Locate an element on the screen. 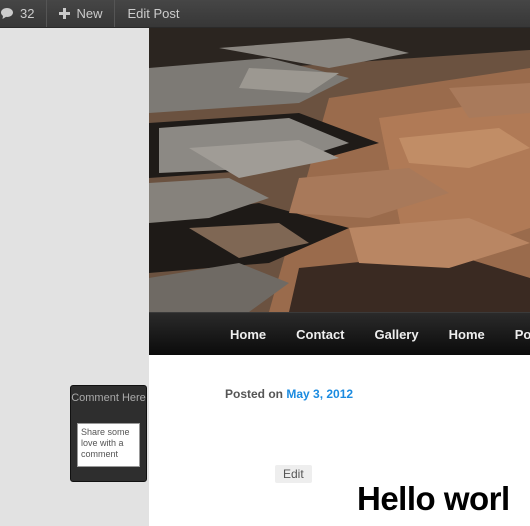  main-nav: Home Contact Gallery Home Po is located at coordinates (339, 333).